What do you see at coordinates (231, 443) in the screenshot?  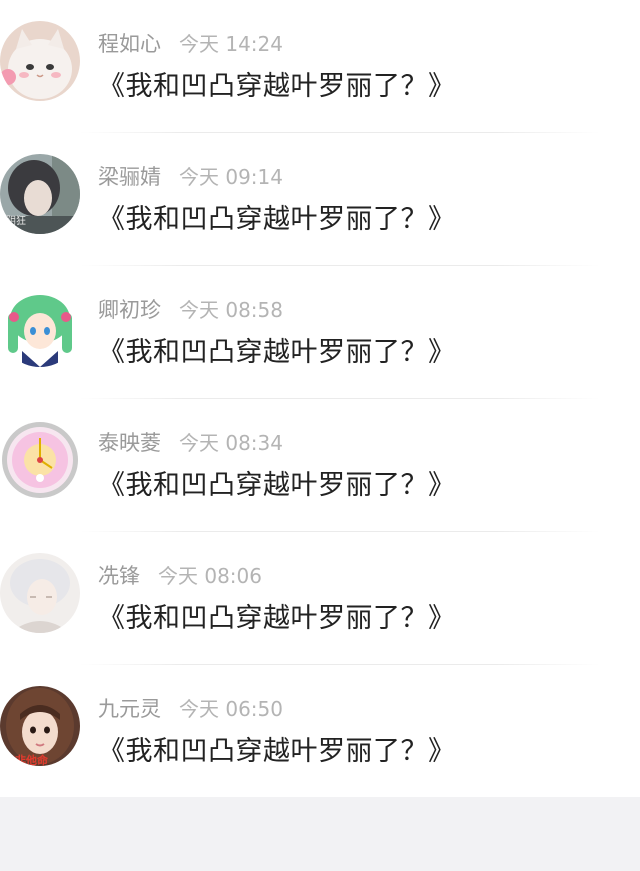 I see `message-time: 今天 08:34` at bounding box center [231, 443].